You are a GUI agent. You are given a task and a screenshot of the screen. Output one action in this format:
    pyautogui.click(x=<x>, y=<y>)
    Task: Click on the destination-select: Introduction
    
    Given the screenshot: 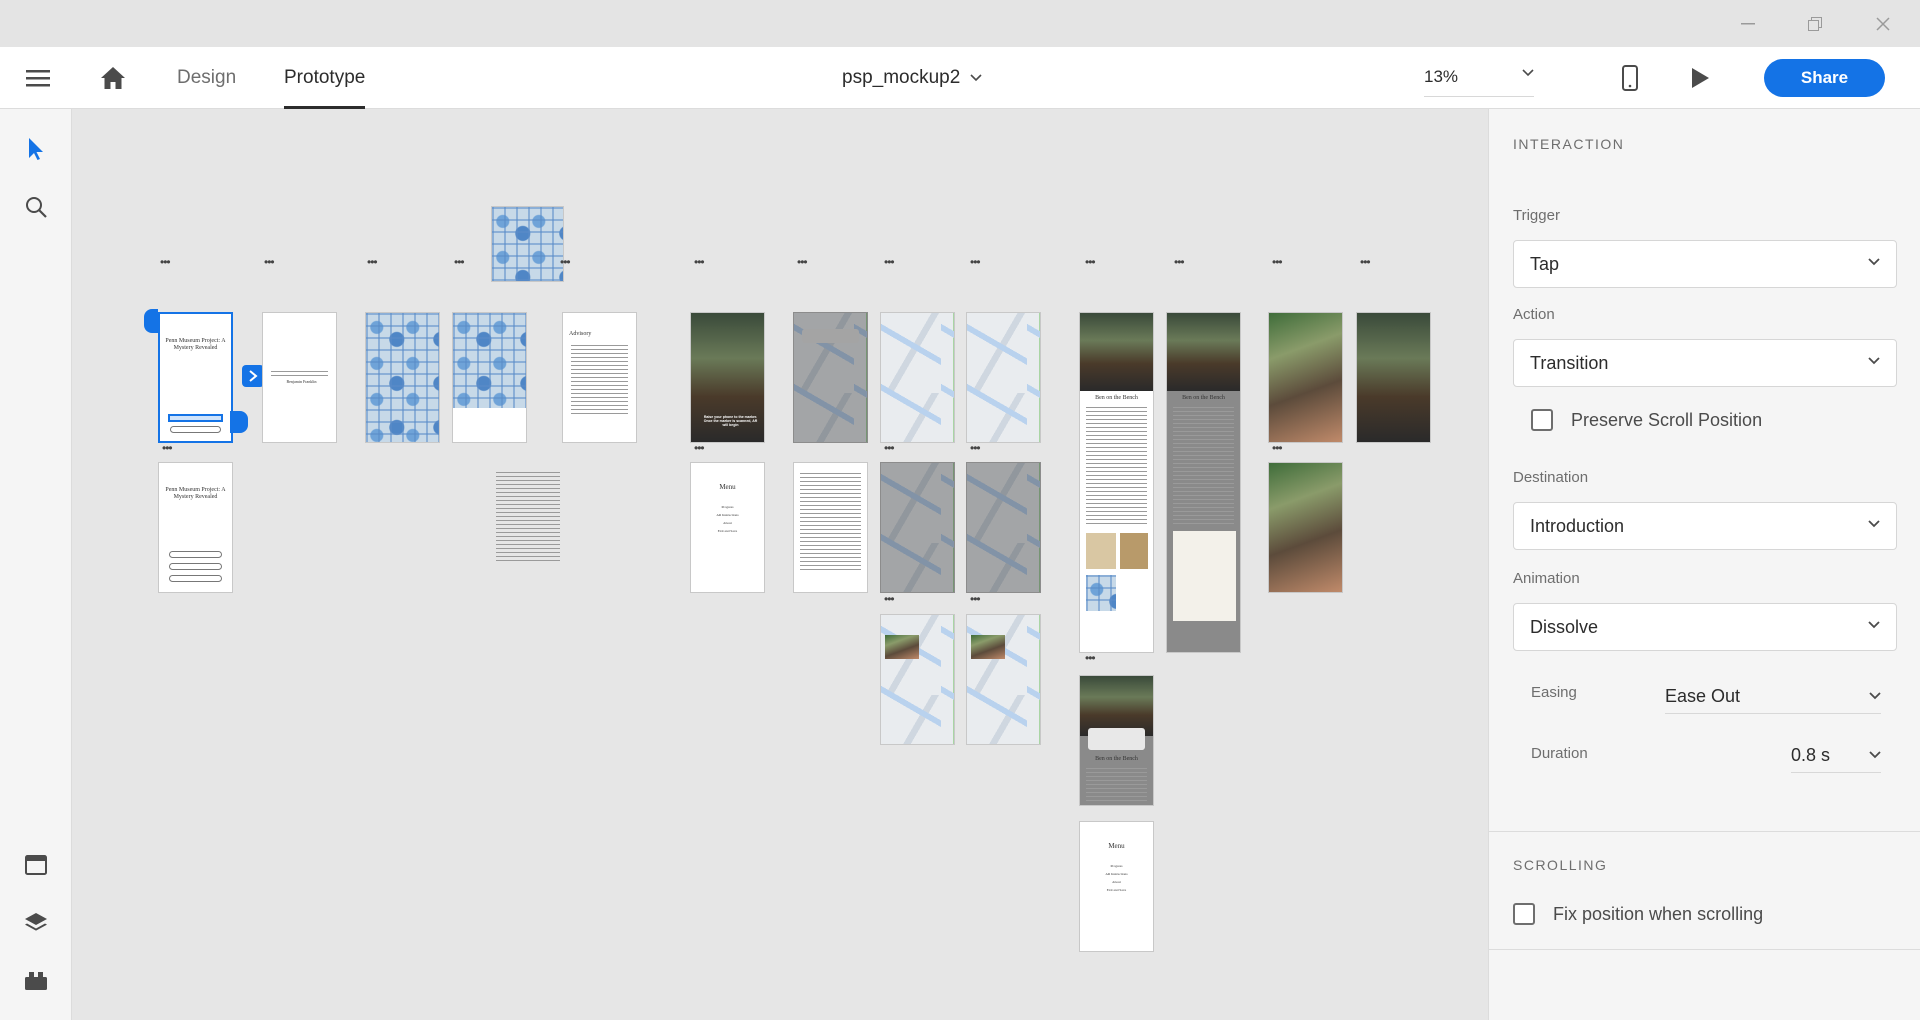 What is the action you would take?
    pyautogui.click(x=1705, y=526)
    